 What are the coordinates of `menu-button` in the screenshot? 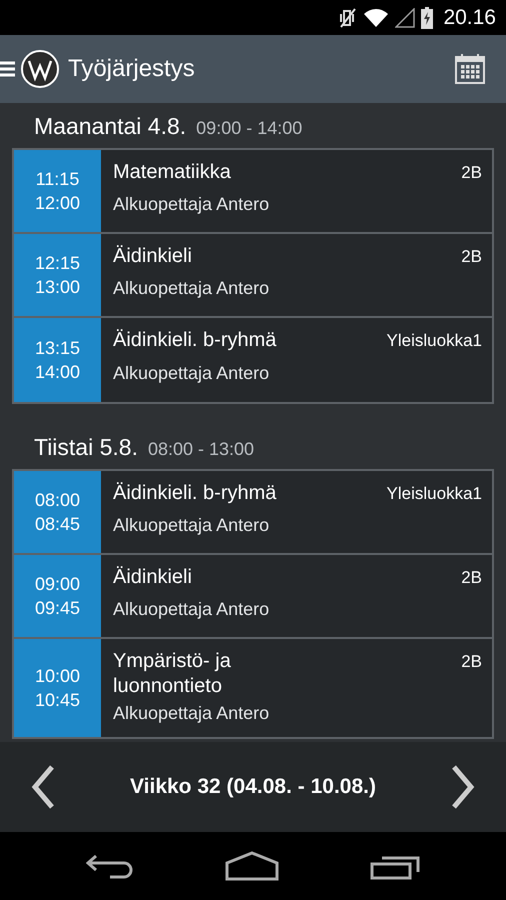 It's located at (8, 69).